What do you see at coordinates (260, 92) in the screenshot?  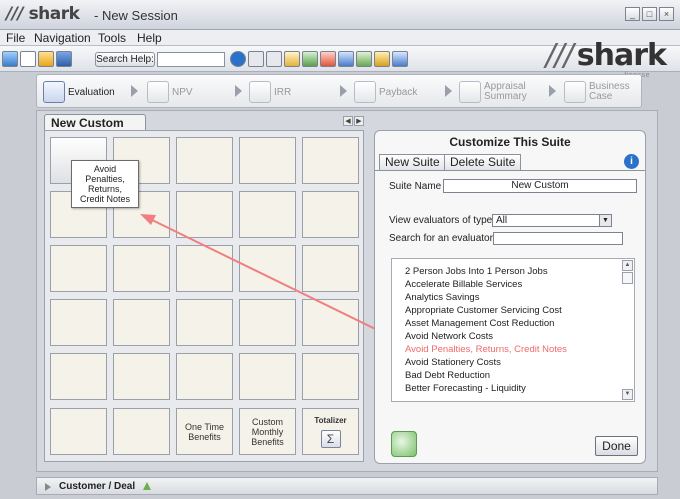 I see `irr-icon` at bounding box center [260, 92].